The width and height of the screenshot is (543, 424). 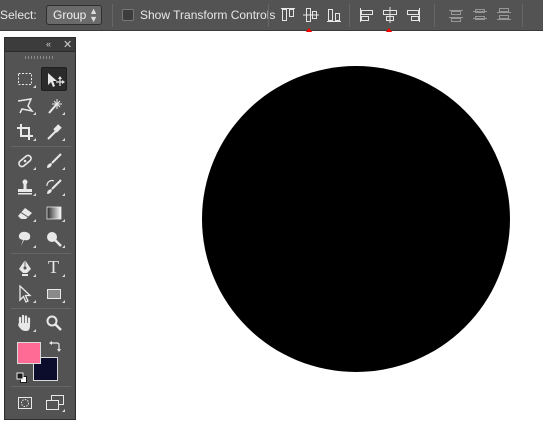 I want to click on options-bar: Select: Group ▲ ▼ Show Transform Controls, so click(x=271, y=15).